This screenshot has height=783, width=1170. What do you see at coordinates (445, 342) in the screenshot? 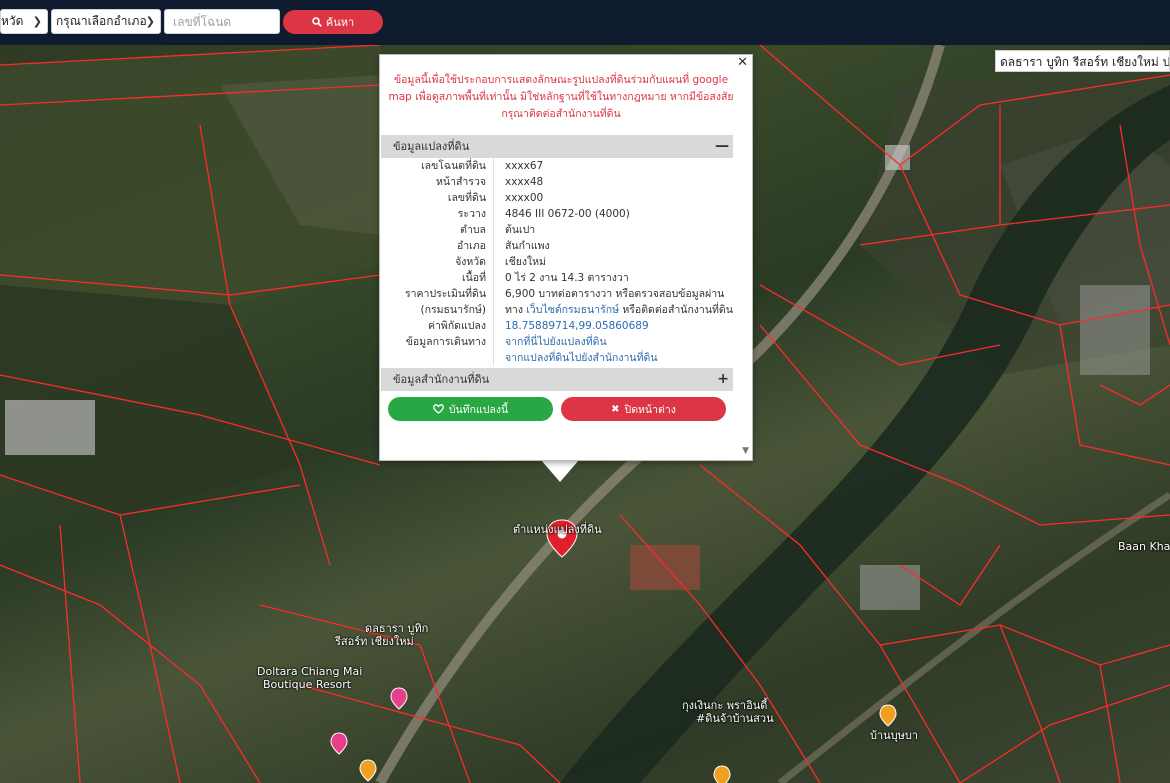
I see `row-label: ข้อมูลการเดินทาง` at bounding box center [445, 342].